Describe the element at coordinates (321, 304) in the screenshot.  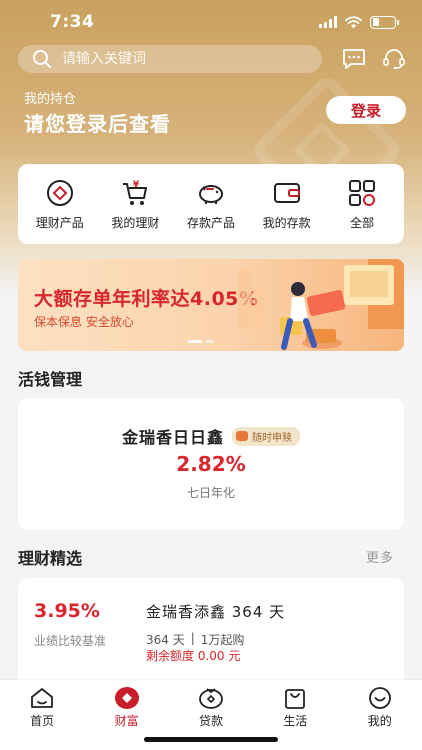
I see `banner-illustration` at that location.